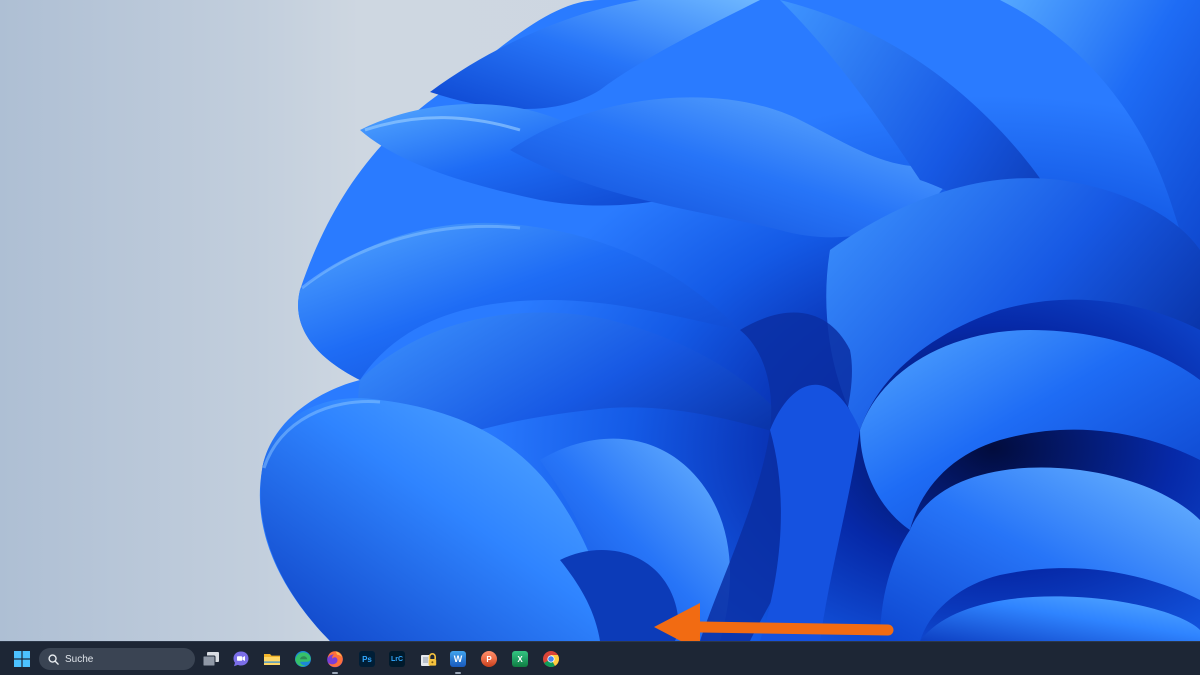  Describe the element at coordinates (117, 659) in the screenshot. I see `search-box: Suche` at that location.